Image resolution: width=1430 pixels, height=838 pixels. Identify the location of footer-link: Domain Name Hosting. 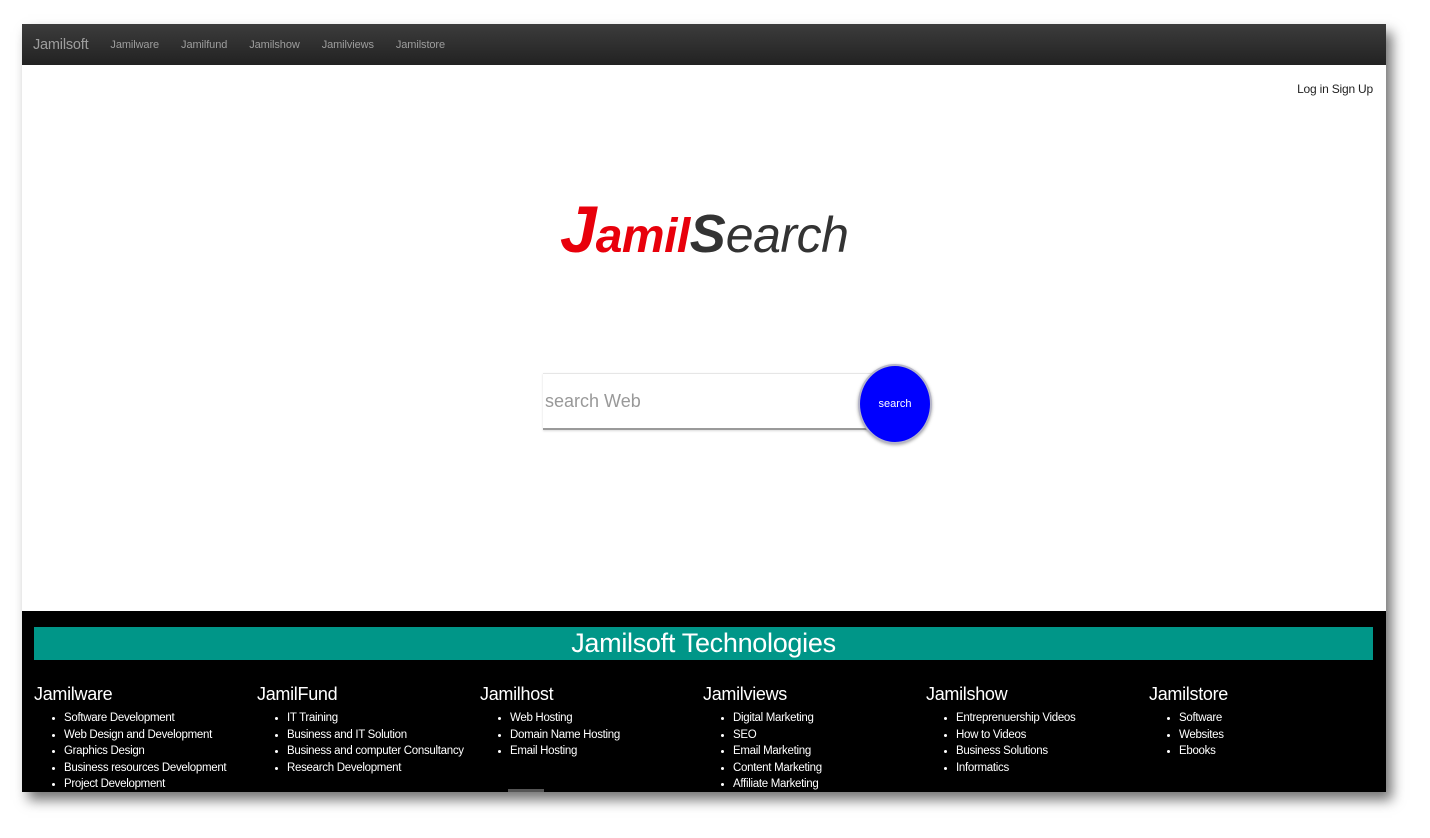
(606, 735).